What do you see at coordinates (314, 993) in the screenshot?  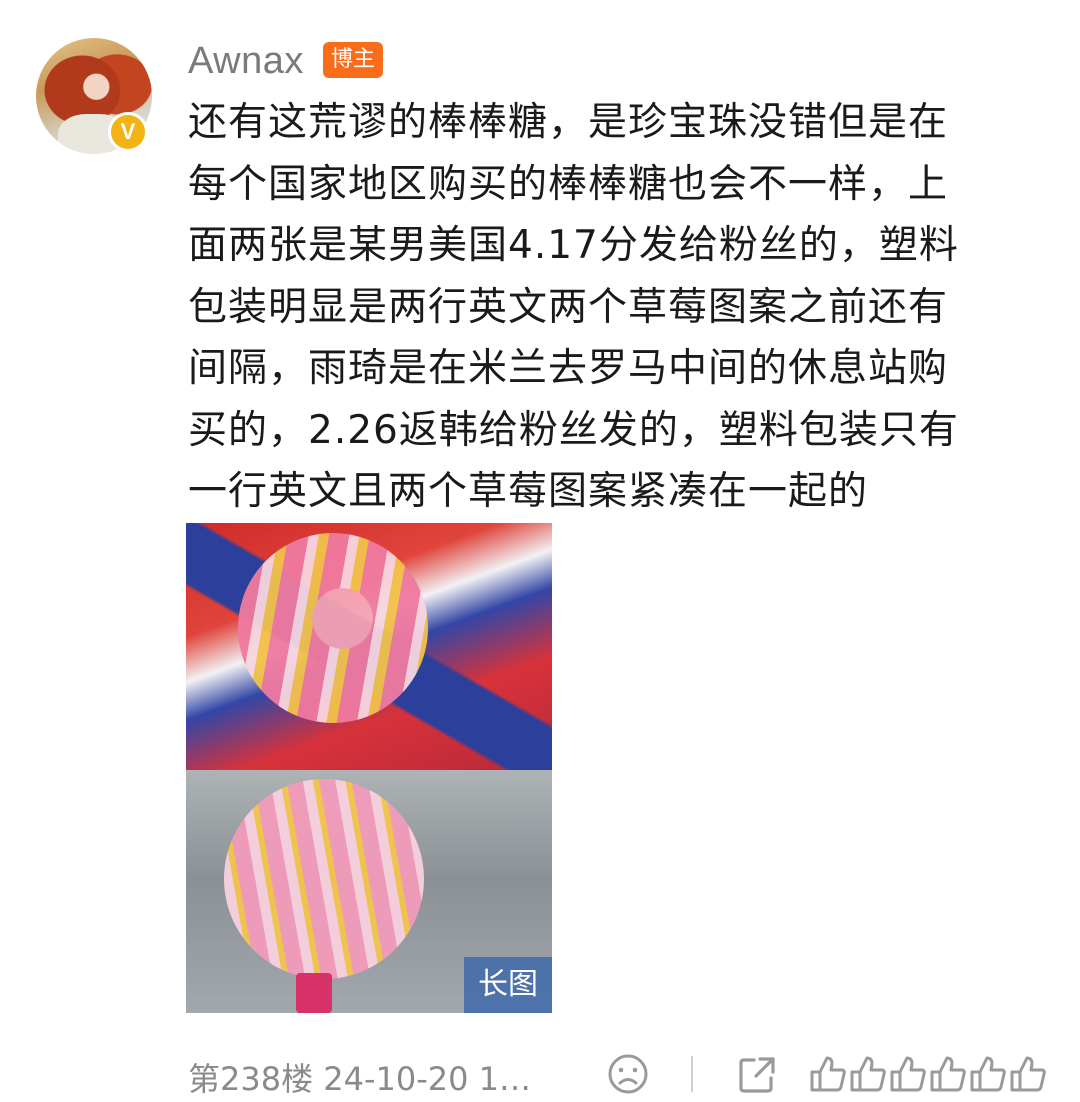 I see `lollipop-stick` at bounding box center [314, 993].